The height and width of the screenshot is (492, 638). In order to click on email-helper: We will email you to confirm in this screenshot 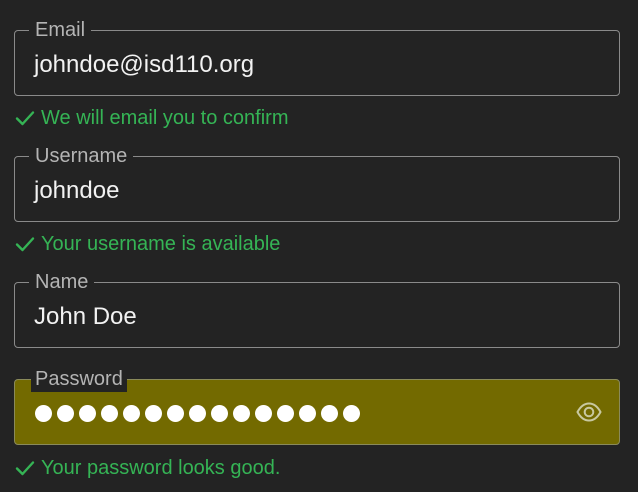, I will do `click(151, 118)`.